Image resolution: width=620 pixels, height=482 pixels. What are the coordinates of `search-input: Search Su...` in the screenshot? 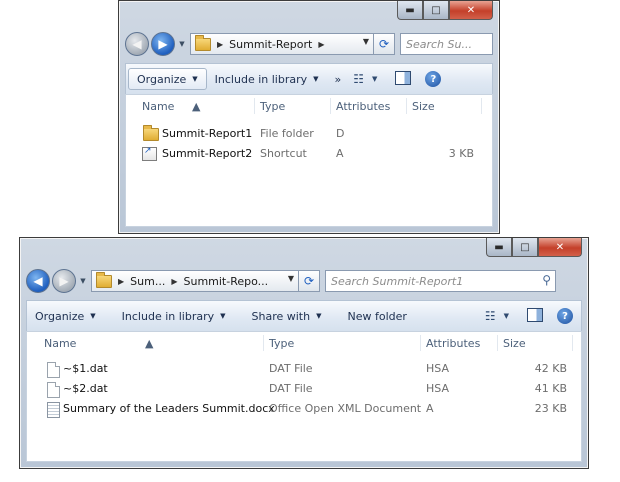 It's located at (446, 44).